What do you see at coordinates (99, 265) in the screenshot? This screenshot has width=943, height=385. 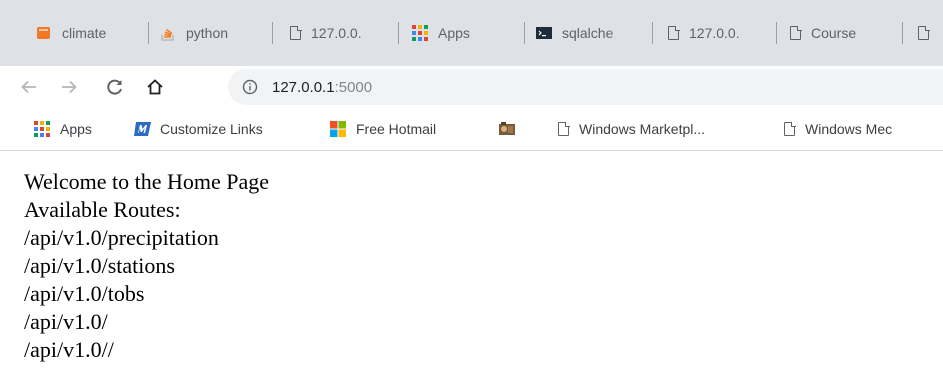 I see `route-item: /api/v1.0/stations` at bounding box center [99, 265].